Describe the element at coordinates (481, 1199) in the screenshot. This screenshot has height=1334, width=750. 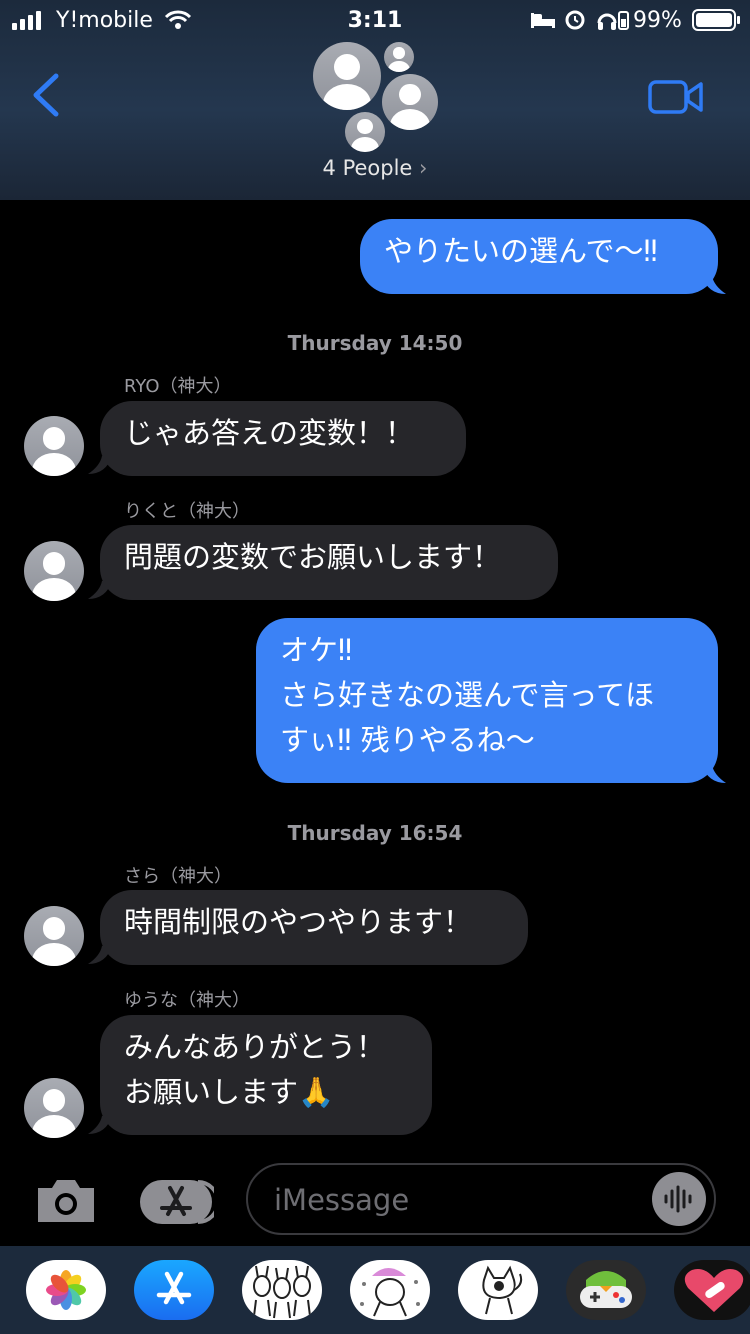
I see `message-input: iMessage` at that location.